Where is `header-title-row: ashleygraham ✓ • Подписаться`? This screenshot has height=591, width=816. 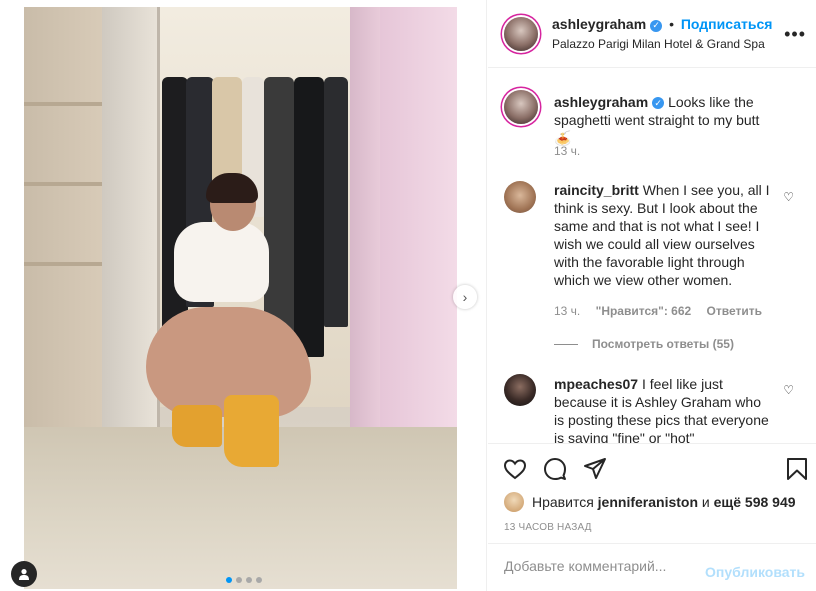 header-title-row: ashleygraham ✓ • Подписаться is located at coordinates (662, 24).